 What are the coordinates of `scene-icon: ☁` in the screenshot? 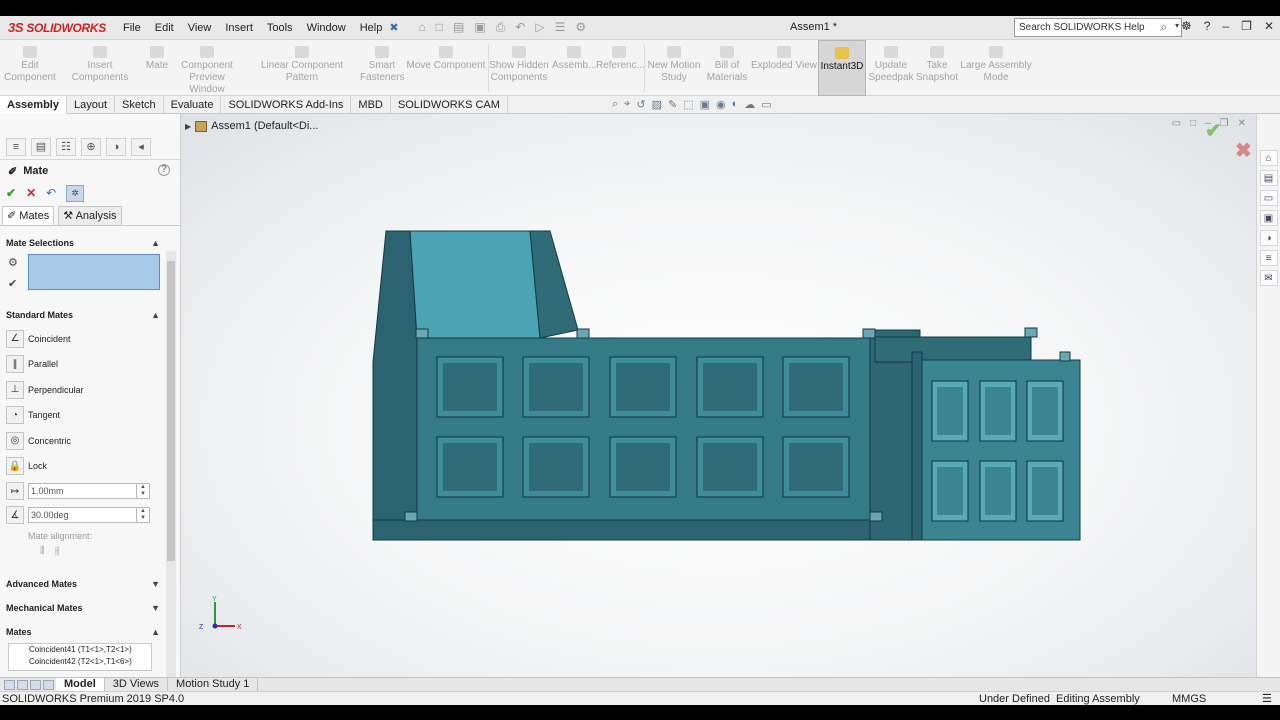 It's located at (749, 104).